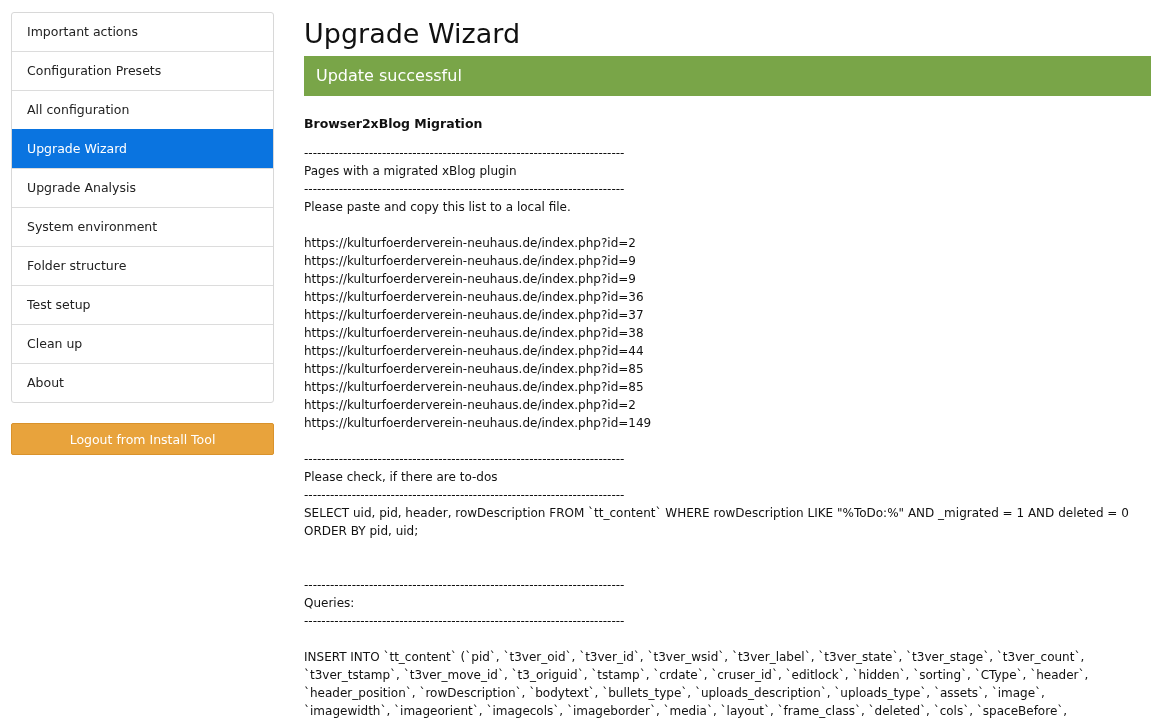 The width and height of the screenshot is (1160, 727). I want to click on output-line: https://kulturfoerderverein-neuhaus.de/index.php?id=36, so click(474, 297).